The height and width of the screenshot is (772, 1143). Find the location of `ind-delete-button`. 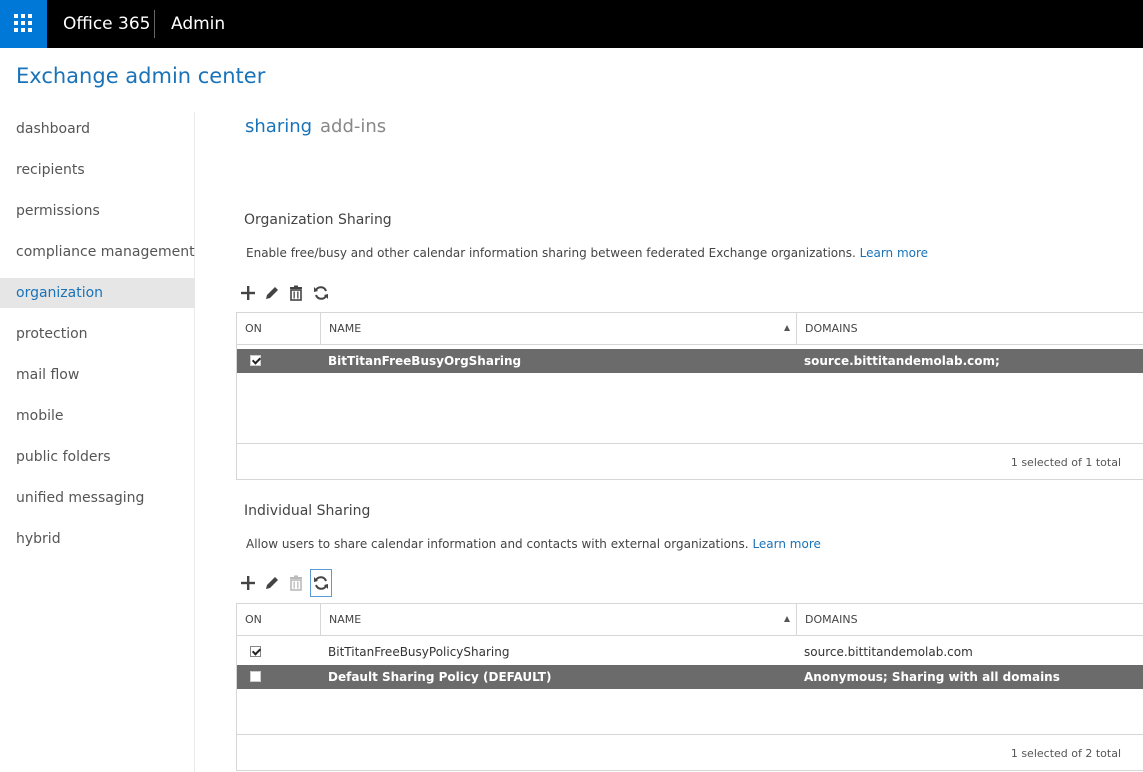

ind-delete-button is located at coordinates (296, 583).